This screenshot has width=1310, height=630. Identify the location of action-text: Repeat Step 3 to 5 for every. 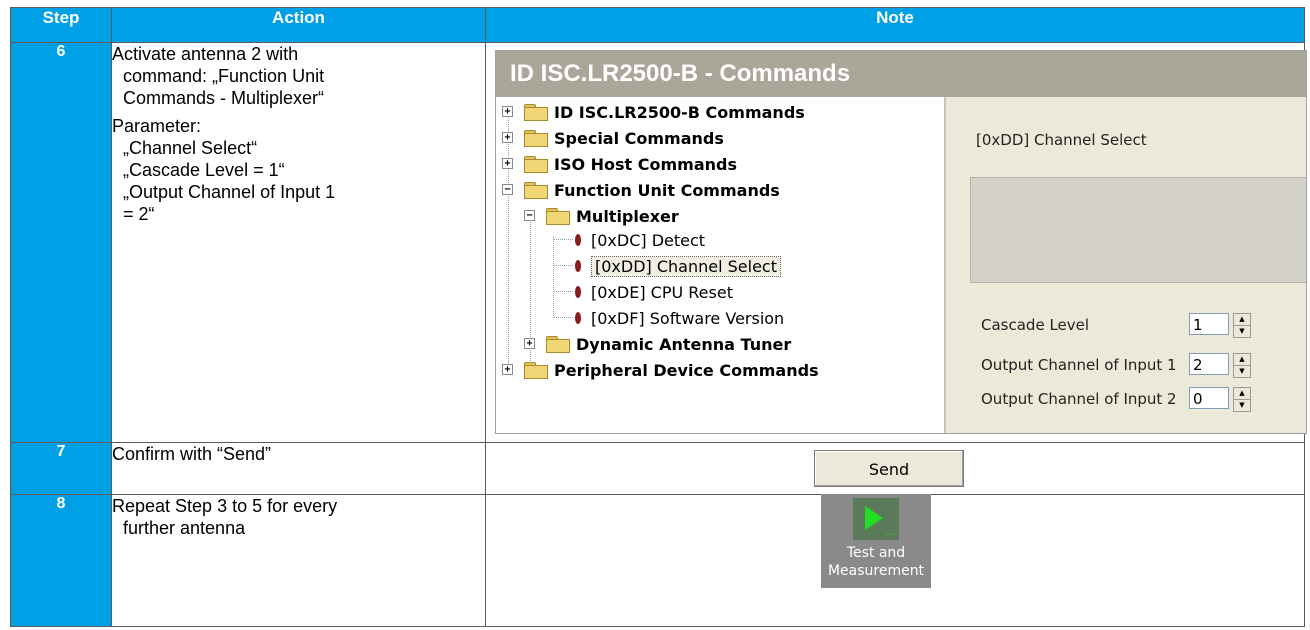
(225, 506).